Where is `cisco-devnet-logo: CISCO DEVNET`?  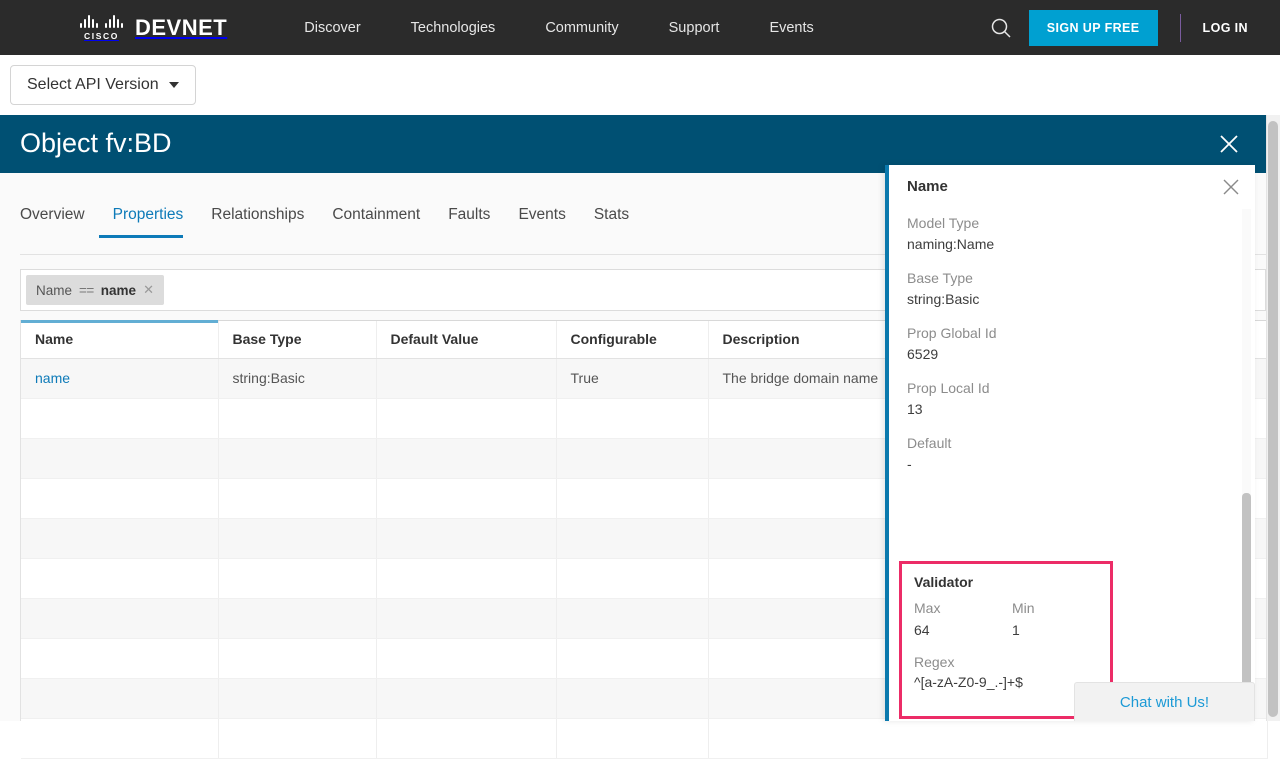 cisco-devnet-logo: CISCO DEVNET is located at coordinates (153, 28).